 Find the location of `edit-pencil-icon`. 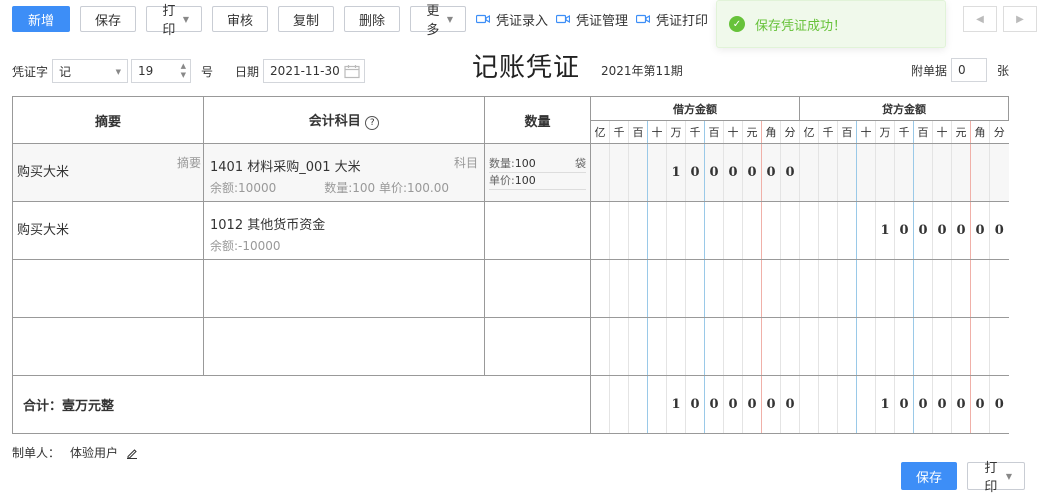

edit-pencil-icon is located at coordinates (132, 453).